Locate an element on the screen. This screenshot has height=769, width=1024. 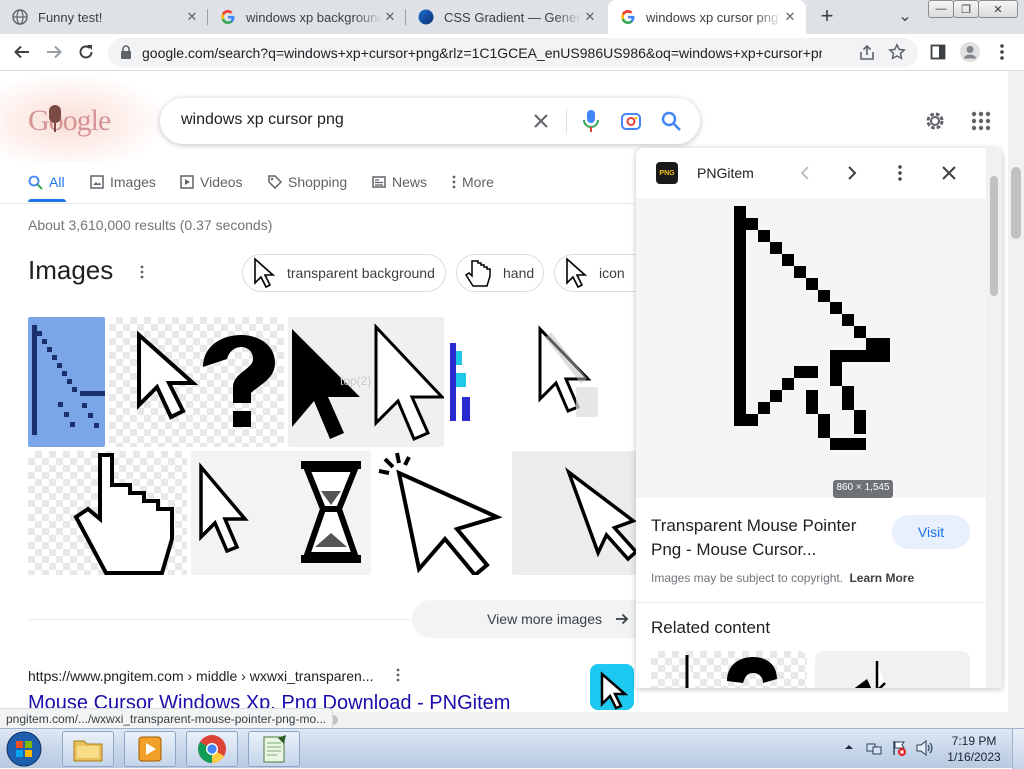
nav-tab-more: More is located at coordinates (473, 182).